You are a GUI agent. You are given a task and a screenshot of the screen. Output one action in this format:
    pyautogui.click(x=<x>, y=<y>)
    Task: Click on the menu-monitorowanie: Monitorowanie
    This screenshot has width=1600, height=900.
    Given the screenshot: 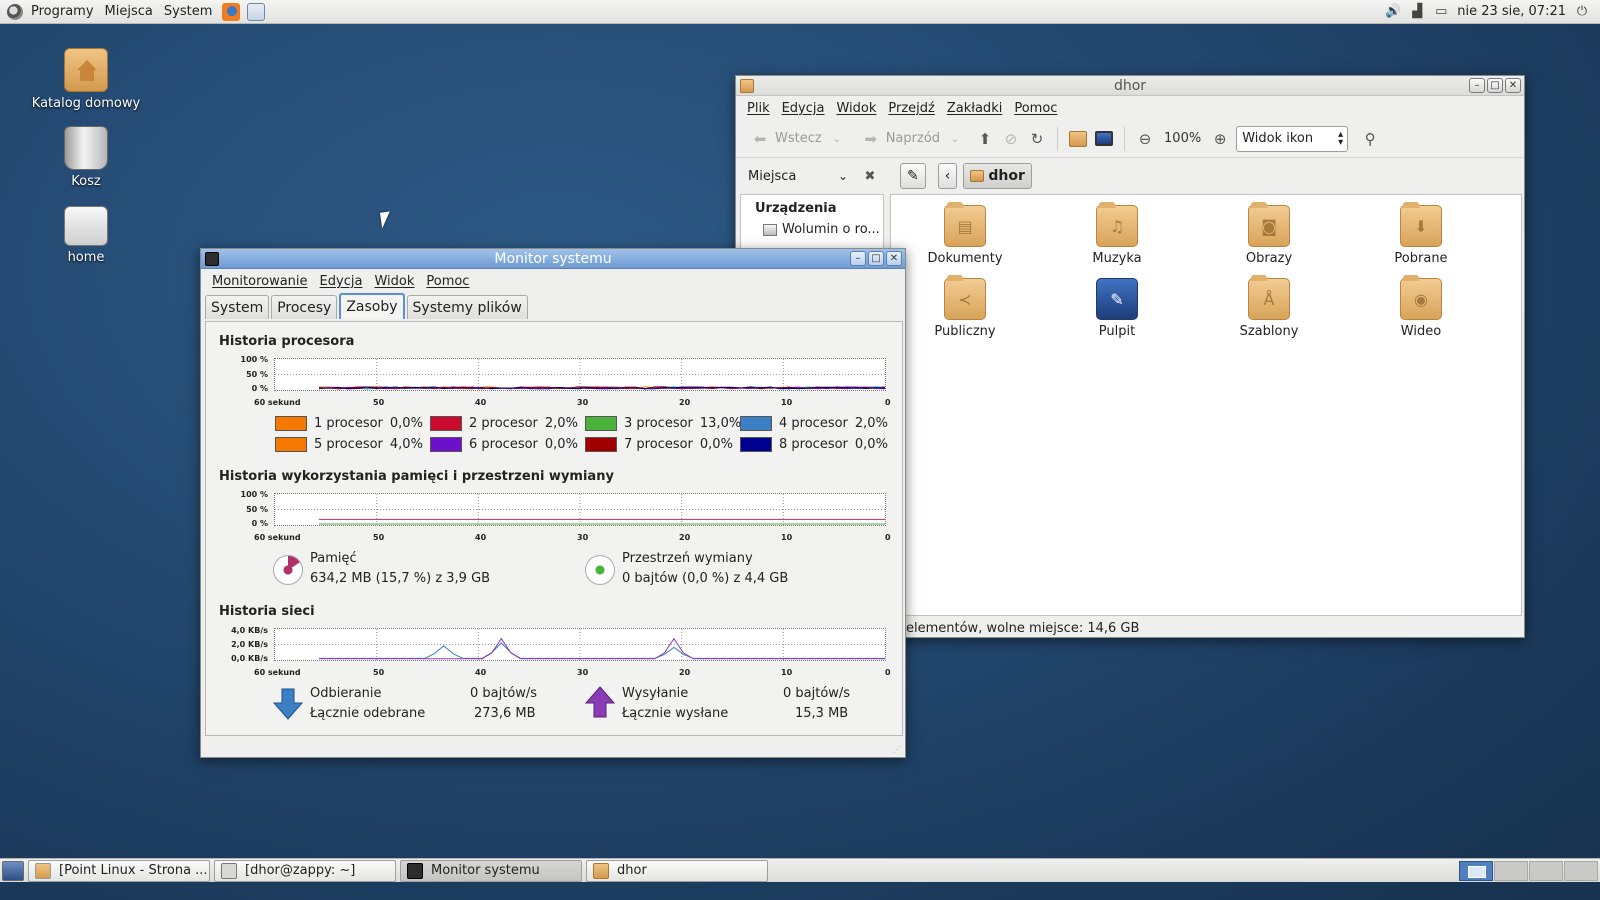 What is the action you would take?
    pyautogui.click(x=260, y=281)
    